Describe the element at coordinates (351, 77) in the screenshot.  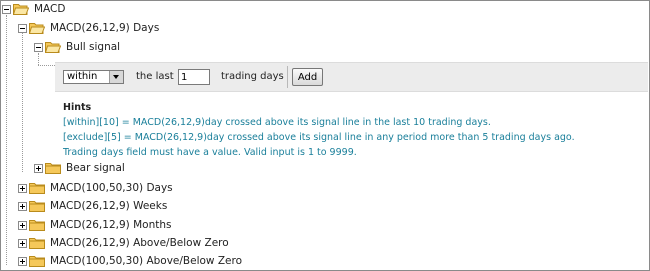
I see `signal-criteria-panel: within the last trading days Add` at that location.